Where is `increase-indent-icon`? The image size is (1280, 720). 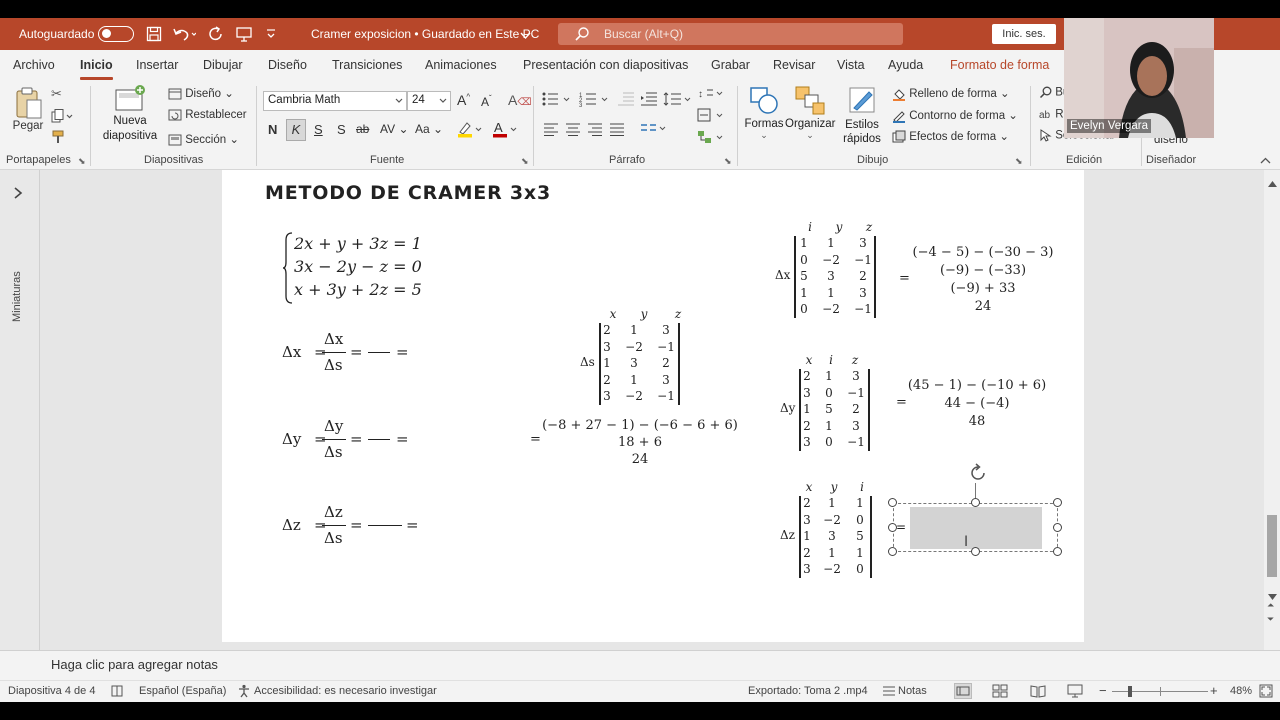 increase-indent-icon is located at coordinates (649, 100).